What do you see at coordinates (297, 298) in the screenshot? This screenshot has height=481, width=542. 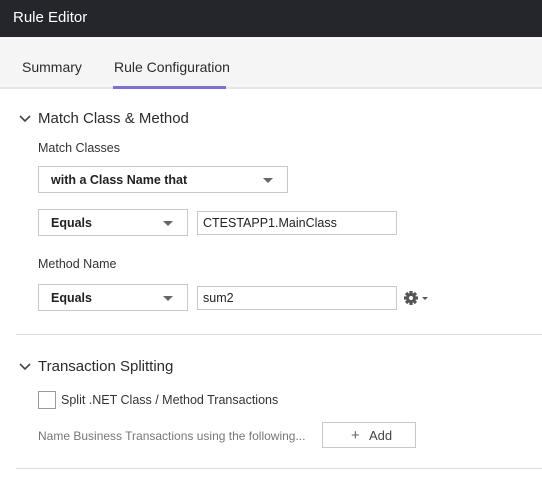 I see `method-name-input` at bounding box center [297, 298].